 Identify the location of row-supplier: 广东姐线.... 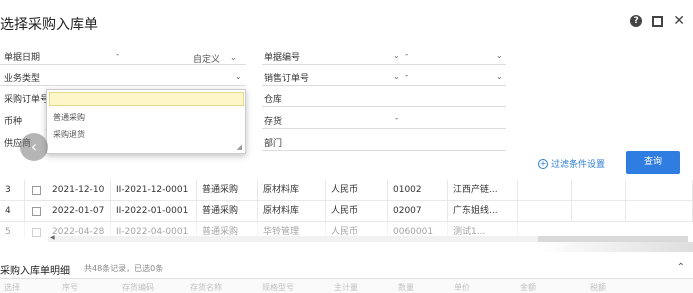
(483, 211).